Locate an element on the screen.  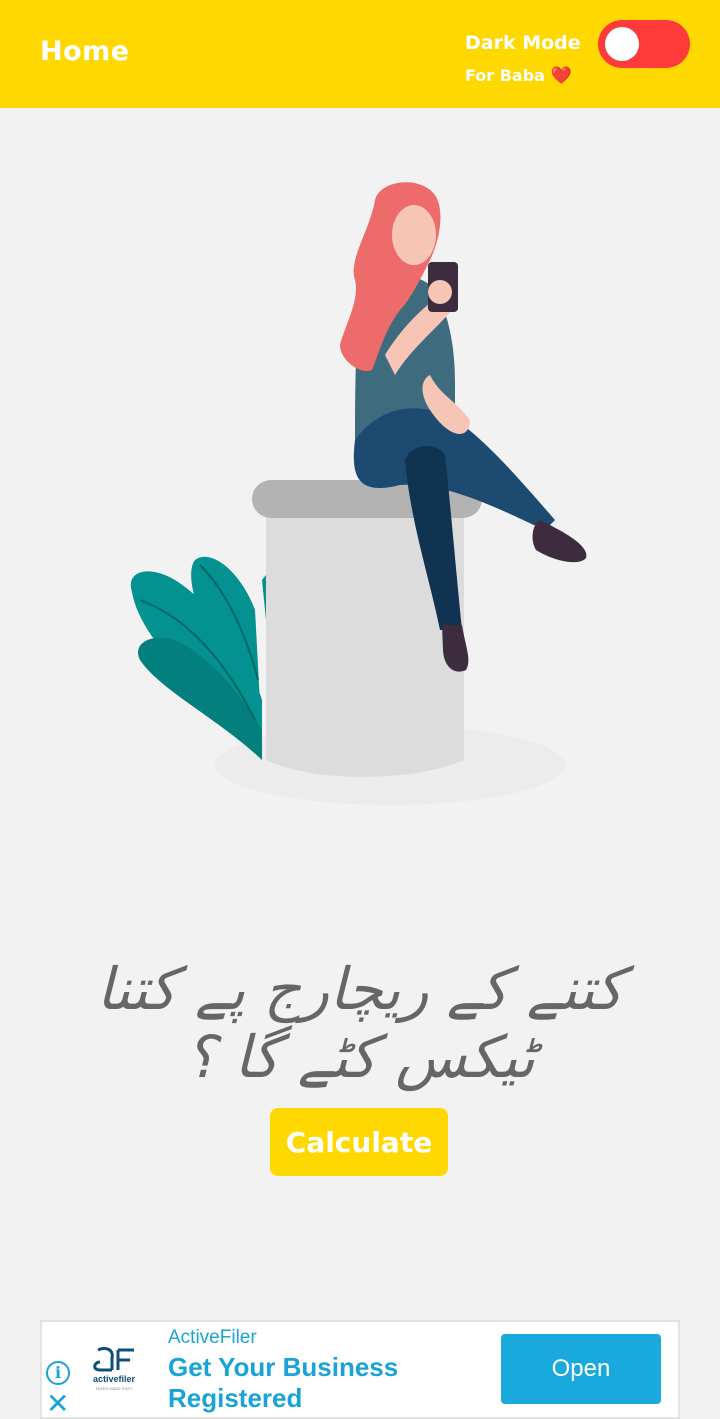
logo-text: activefiler is located at coordinates (114, 1379).